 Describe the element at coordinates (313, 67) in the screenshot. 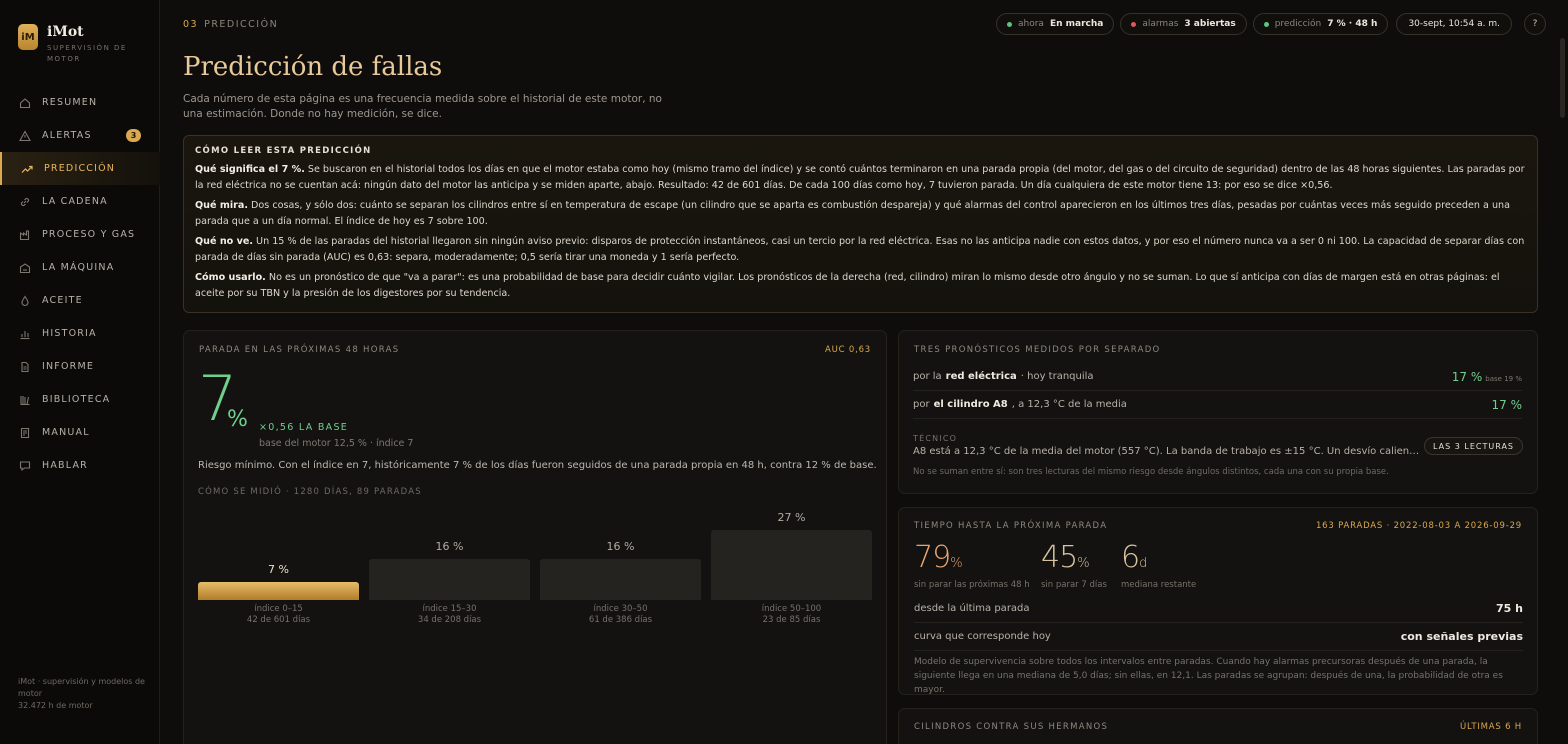

I see `page-title: Predicción de fallas` at that location.